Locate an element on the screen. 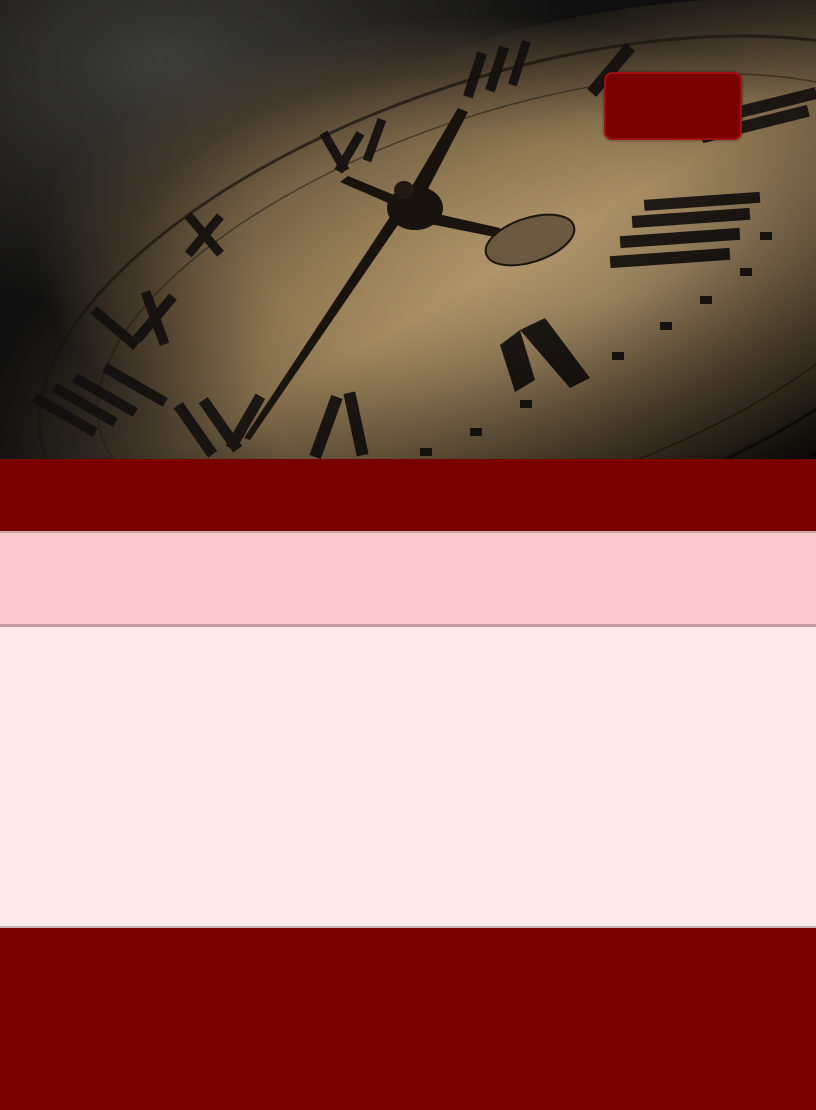 The width and height of the screenshot is (816, 1110). header-band is located at coordinates (408, 495).